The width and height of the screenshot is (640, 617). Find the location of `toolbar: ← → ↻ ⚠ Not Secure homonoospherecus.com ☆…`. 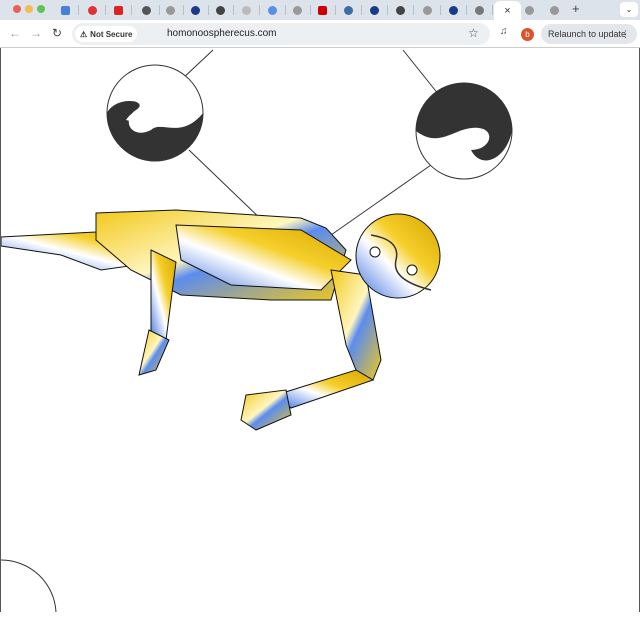

toolbar: ← → ↻ ⚠ Not Secure homonoospherecus.com ☆… is located at coordinates (320, 34).